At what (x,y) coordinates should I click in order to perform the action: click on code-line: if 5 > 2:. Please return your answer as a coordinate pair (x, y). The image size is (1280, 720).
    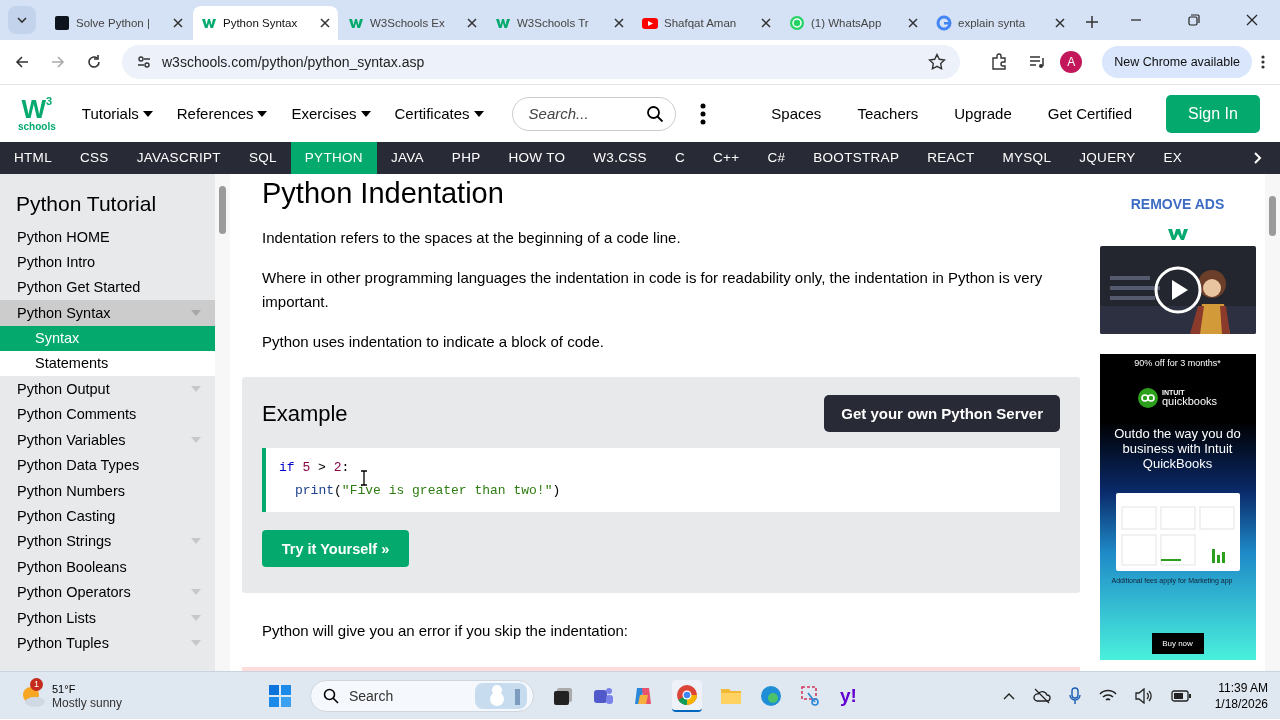
    Looking at the image, I should click on (314, 468).